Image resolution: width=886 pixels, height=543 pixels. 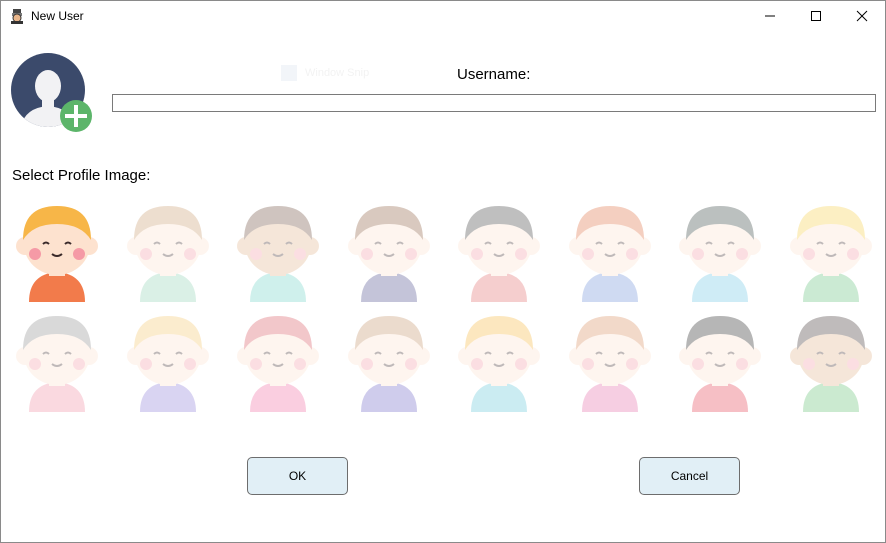 I want to click on ok-button: OK, so click(x=297, y=476).